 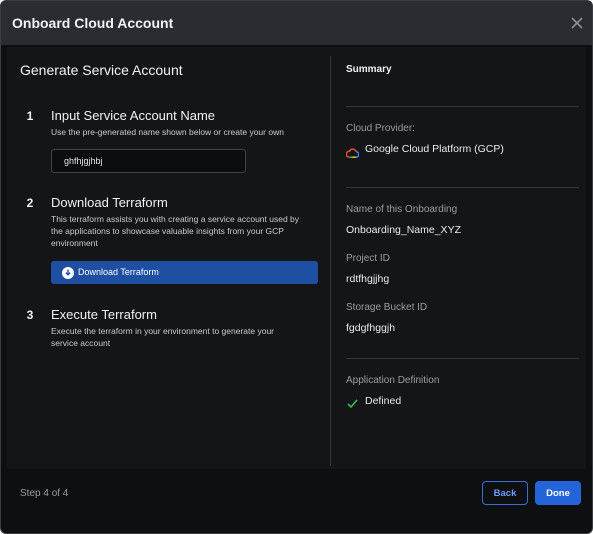 I want to click on download-terraform-button: Download Terraform, so click(x=184, y=272).